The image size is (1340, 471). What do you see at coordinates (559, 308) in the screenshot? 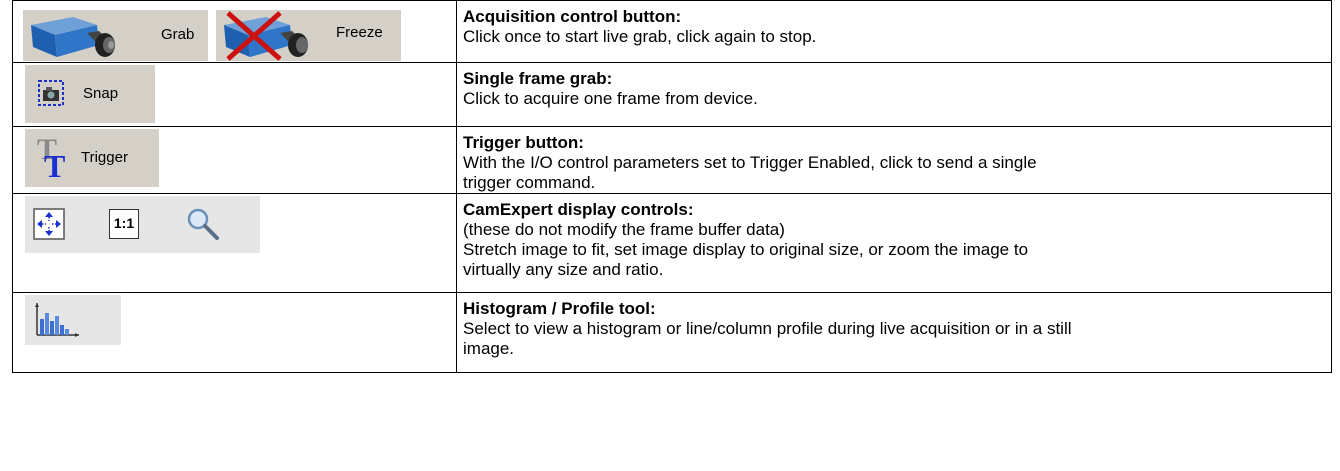
I see `row-title: Histogram / Profile tool:` at bounding box center [559, 308].